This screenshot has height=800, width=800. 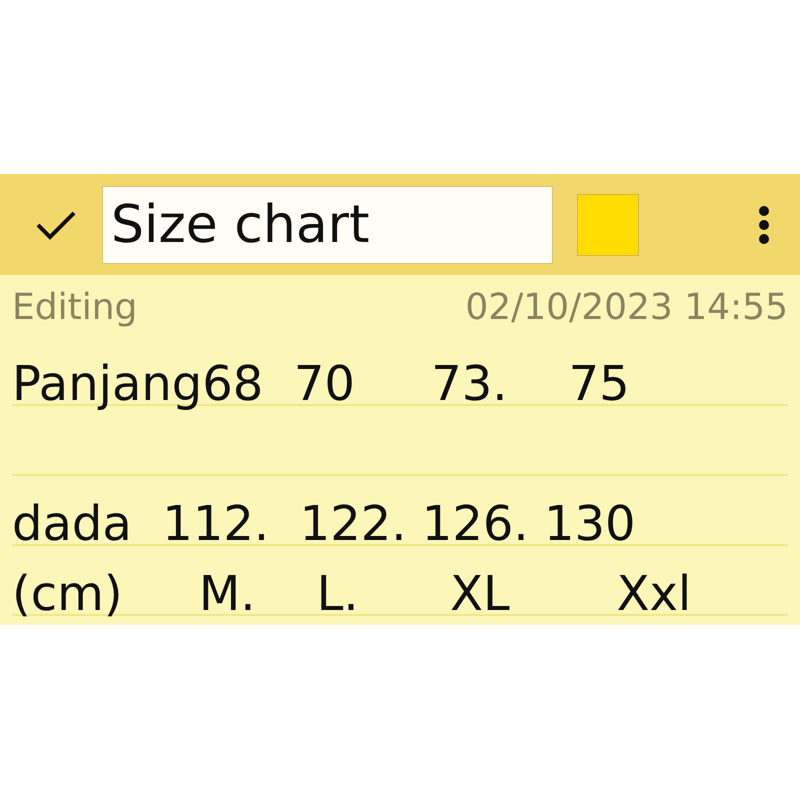 What do you see at coordinates (626, 308) in the screenshot?
I see `timestamp: 02/10/2023 14:55` at bounding box center [626, 308].